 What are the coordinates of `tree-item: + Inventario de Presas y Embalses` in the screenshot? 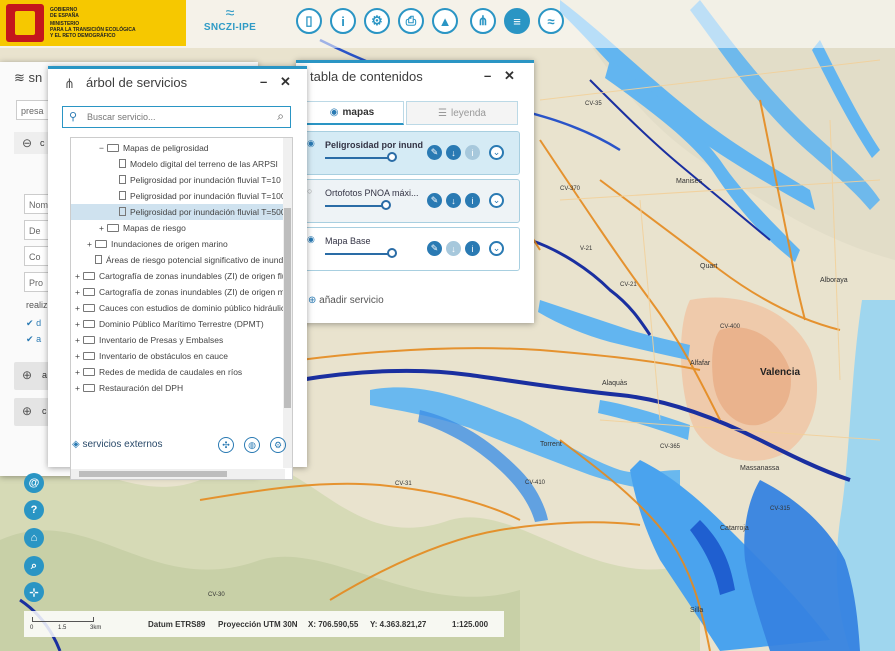 It's located at (178, 340).